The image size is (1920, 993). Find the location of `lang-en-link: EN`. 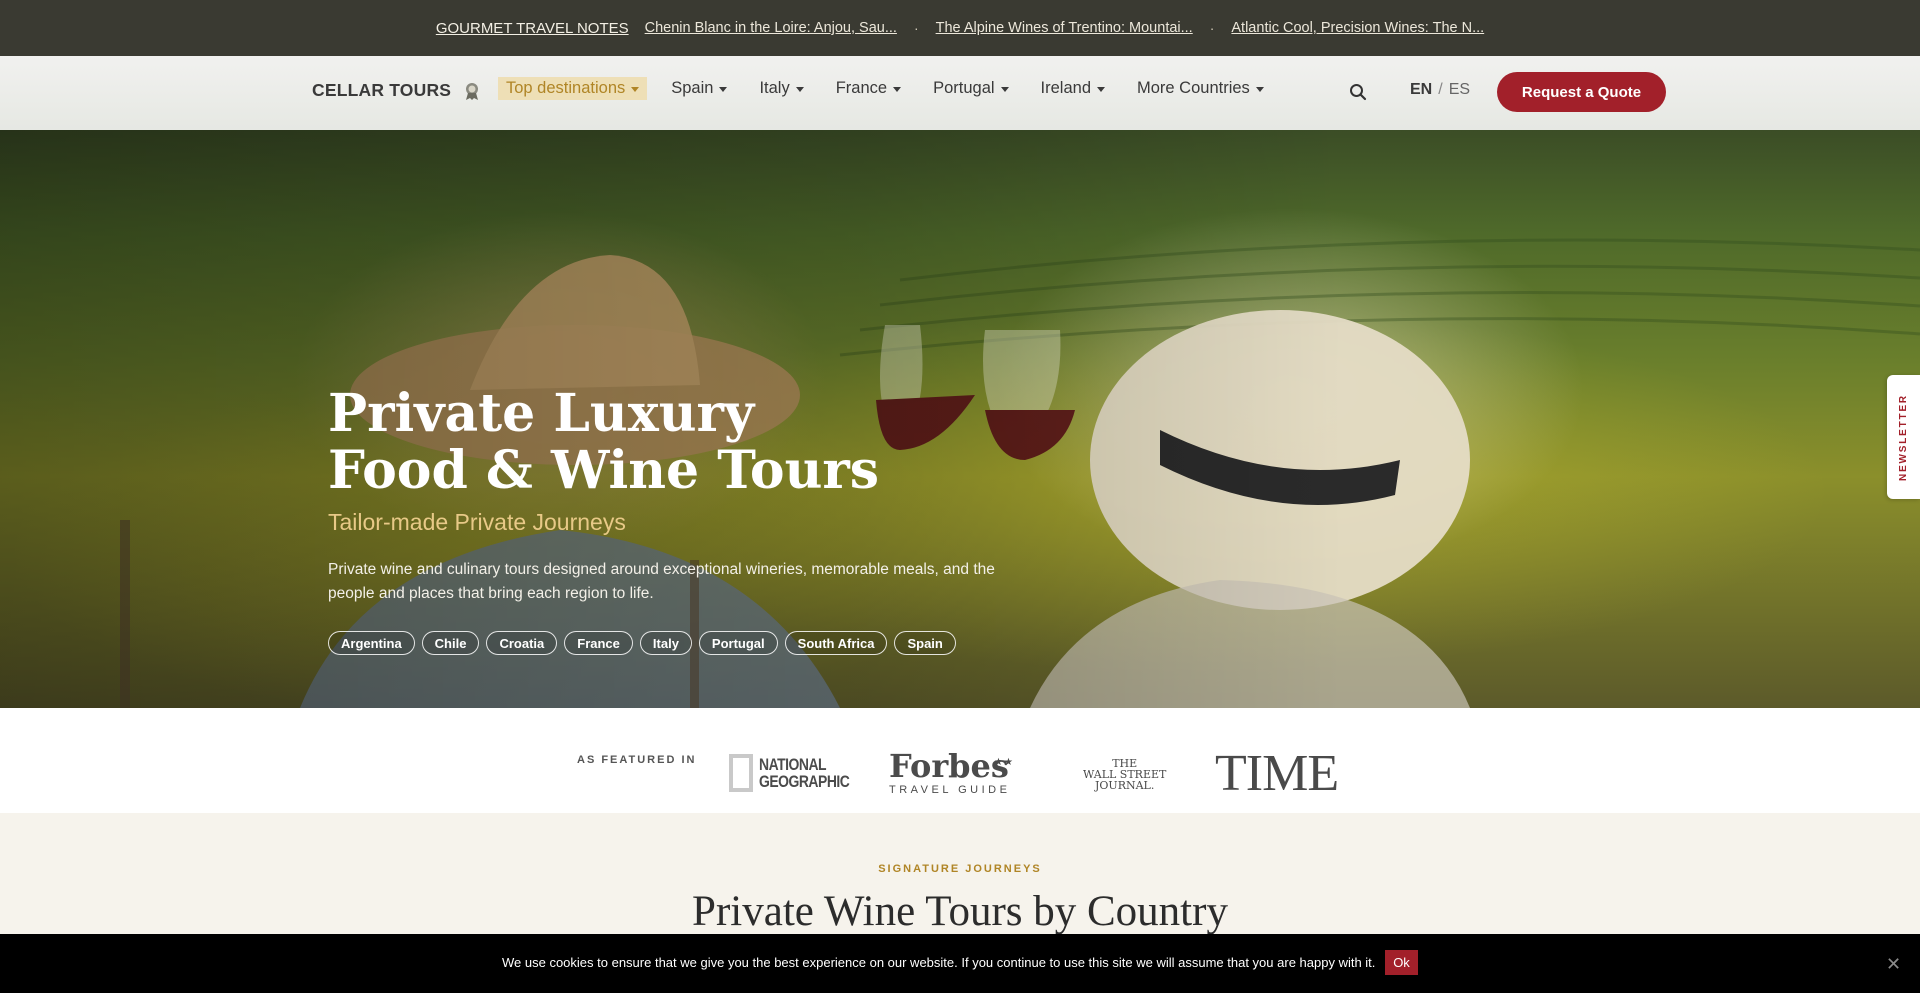

lang-en-link: EN is located at coordinates (1421, 89).